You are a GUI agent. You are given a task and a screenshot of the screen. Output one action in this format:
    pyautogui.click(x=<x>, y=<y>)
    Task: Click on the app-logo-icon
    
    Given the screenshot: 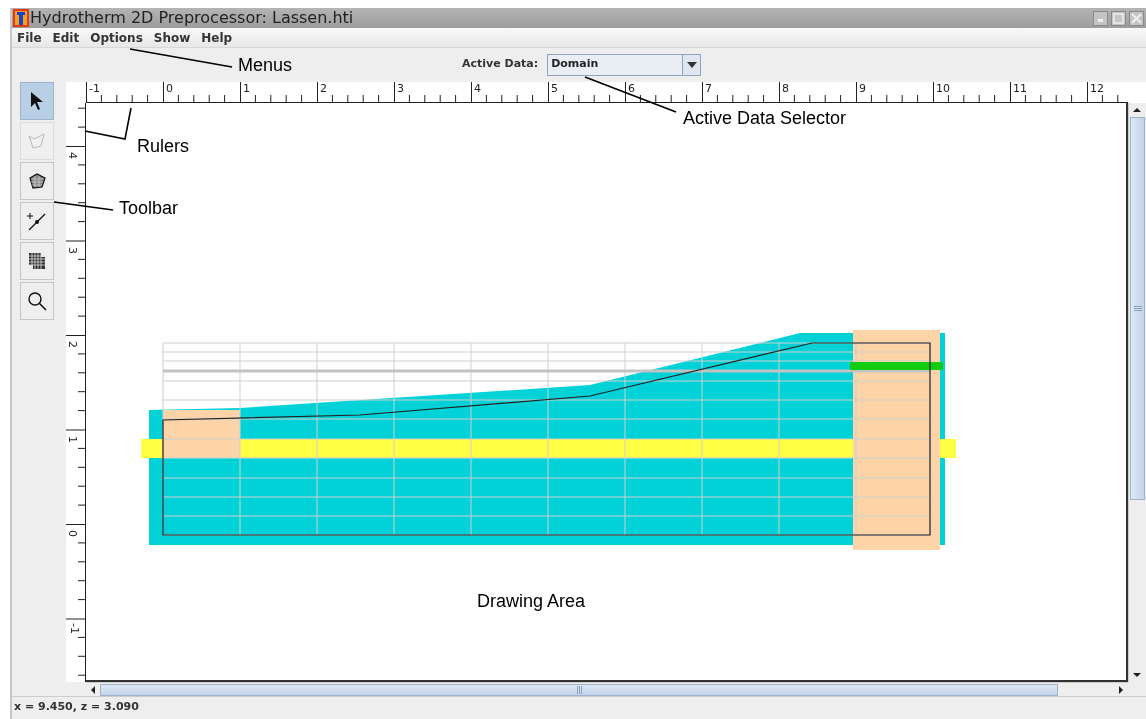 What is the action you would take?
    pyautogui.click(x=21, y=18)
    